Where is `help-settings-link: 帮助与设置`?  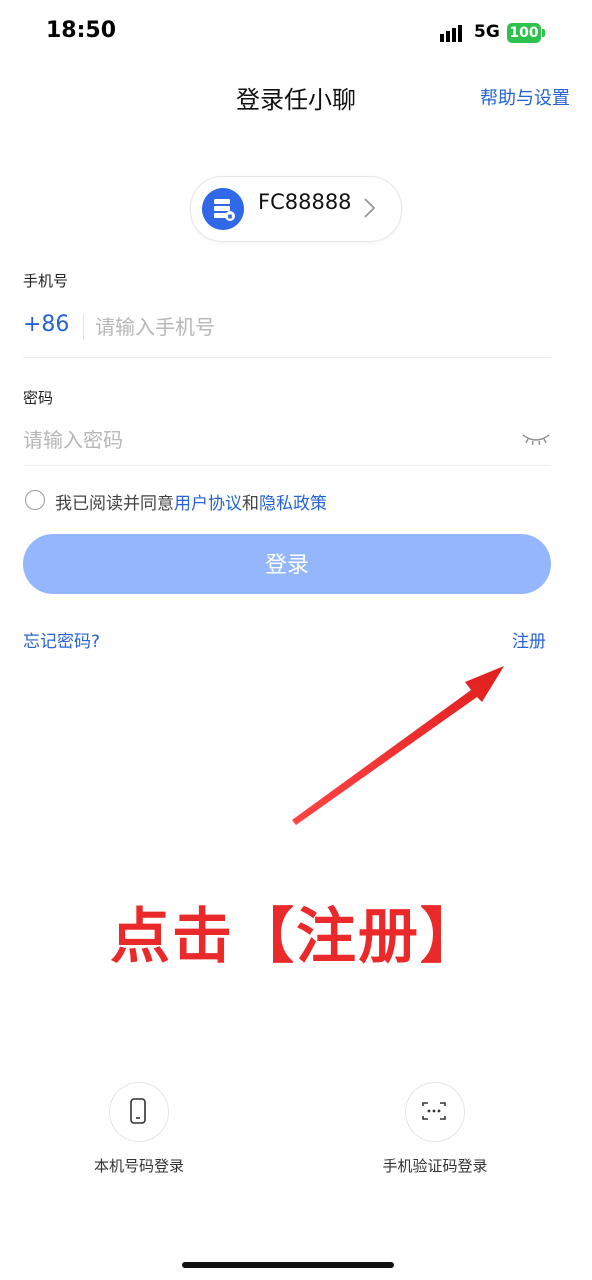 help-settings-link: 帮助与设置 is located at coordinates (525, 97).